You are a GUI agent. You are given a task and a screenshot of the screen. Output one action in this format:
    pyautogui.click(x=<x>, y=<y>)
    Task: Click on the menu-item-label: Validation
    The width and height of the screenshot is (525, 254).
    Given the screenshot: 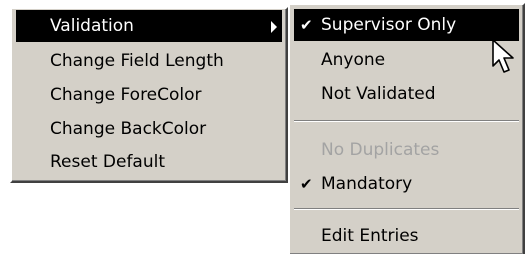 What is the action you would take?
    pyautogui.click(x=92, y=26)
    